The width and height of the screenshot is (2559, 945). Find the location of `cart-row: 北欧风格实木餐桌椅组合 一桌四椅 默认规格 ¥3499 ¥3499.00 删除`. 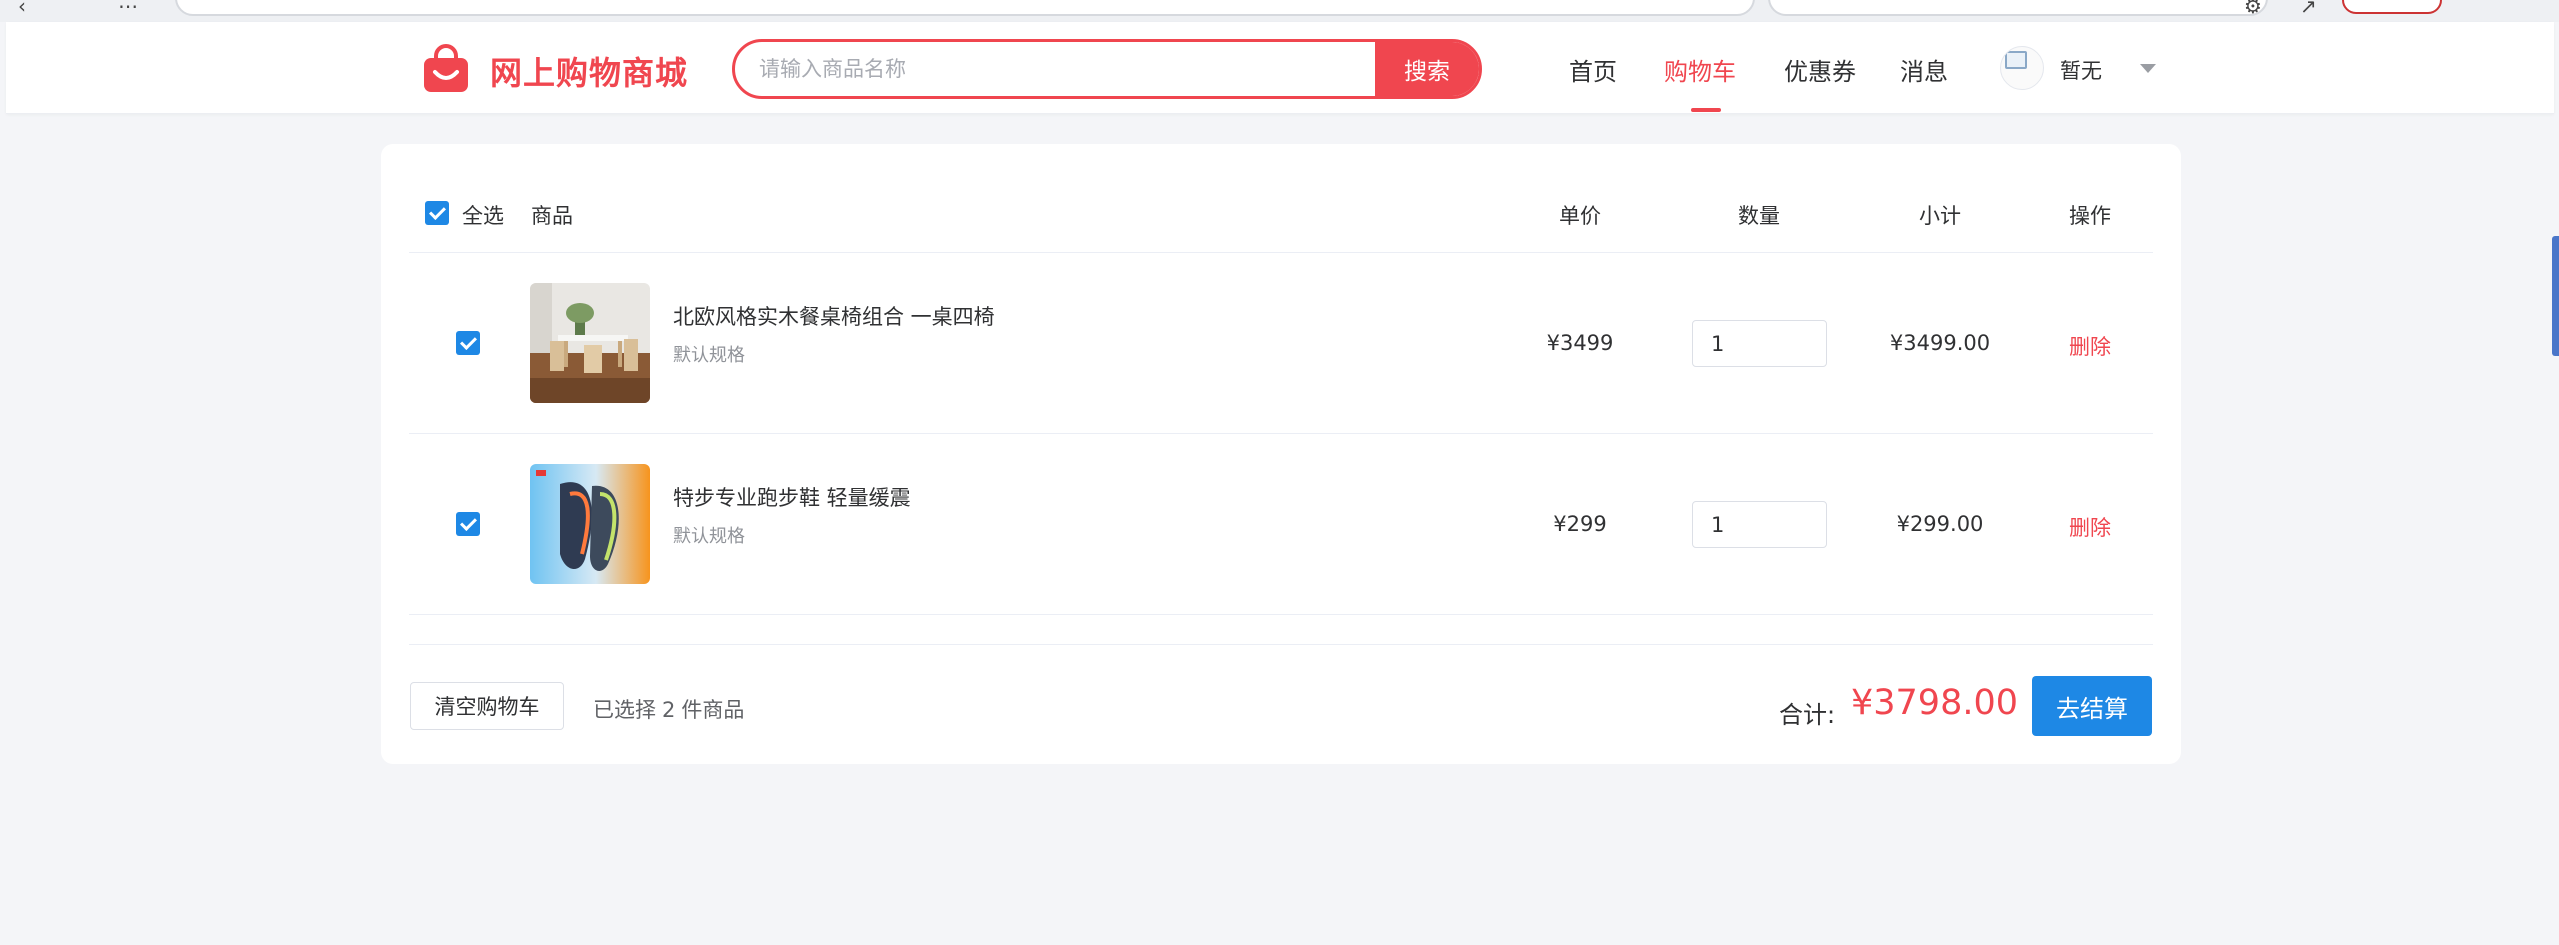

cart-row: 北欧风格实木餐桌椅组合 一桌四椅 默认规格 ¥3499 ¥3499.00 删除 is located at coordinates (1281, 343).